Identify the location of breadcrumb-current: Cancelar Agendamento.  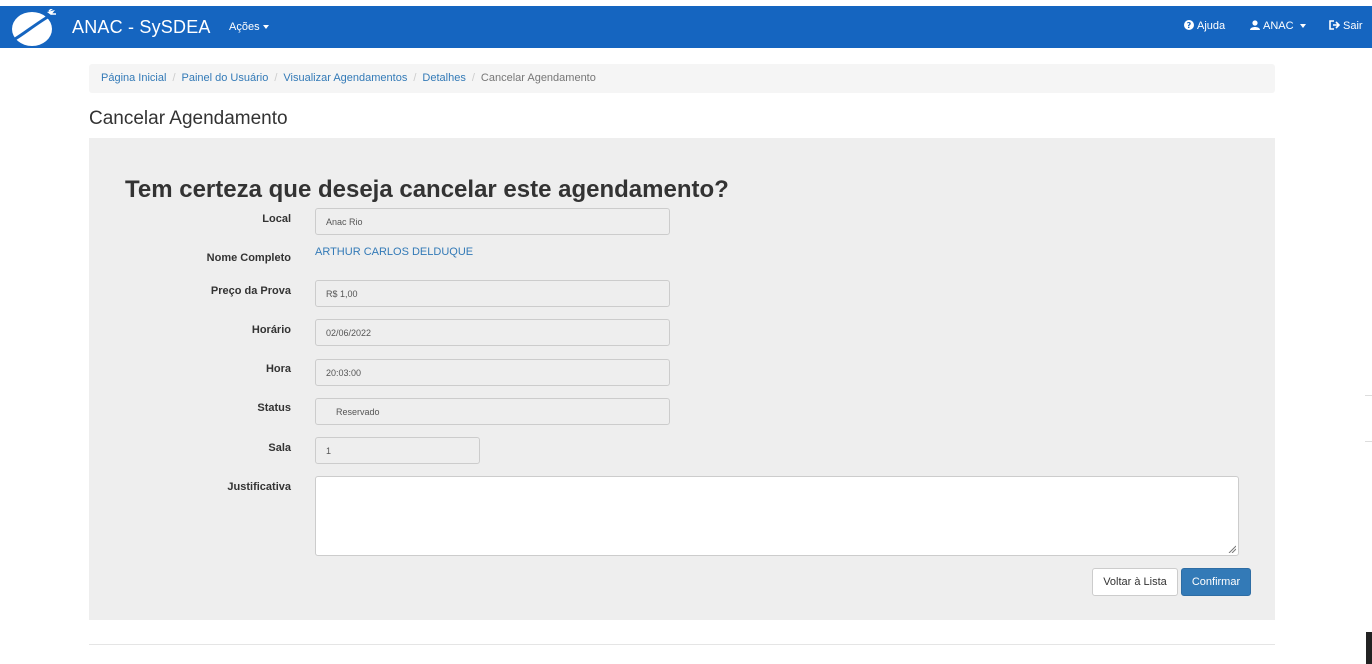
(538, 78).